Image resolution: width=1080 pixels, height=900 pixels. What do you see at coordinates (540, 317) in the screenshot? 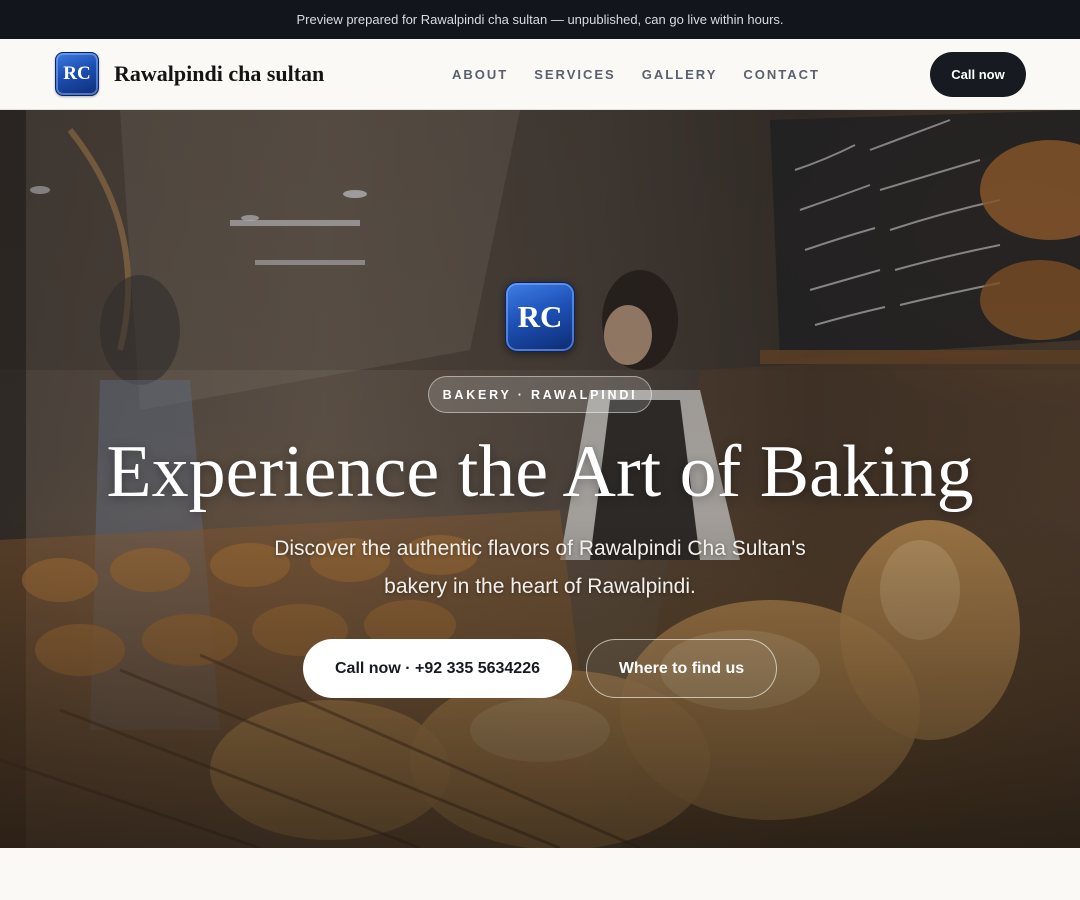
I see `hero-logo-badge: RC` at bounding box center [540, 317].